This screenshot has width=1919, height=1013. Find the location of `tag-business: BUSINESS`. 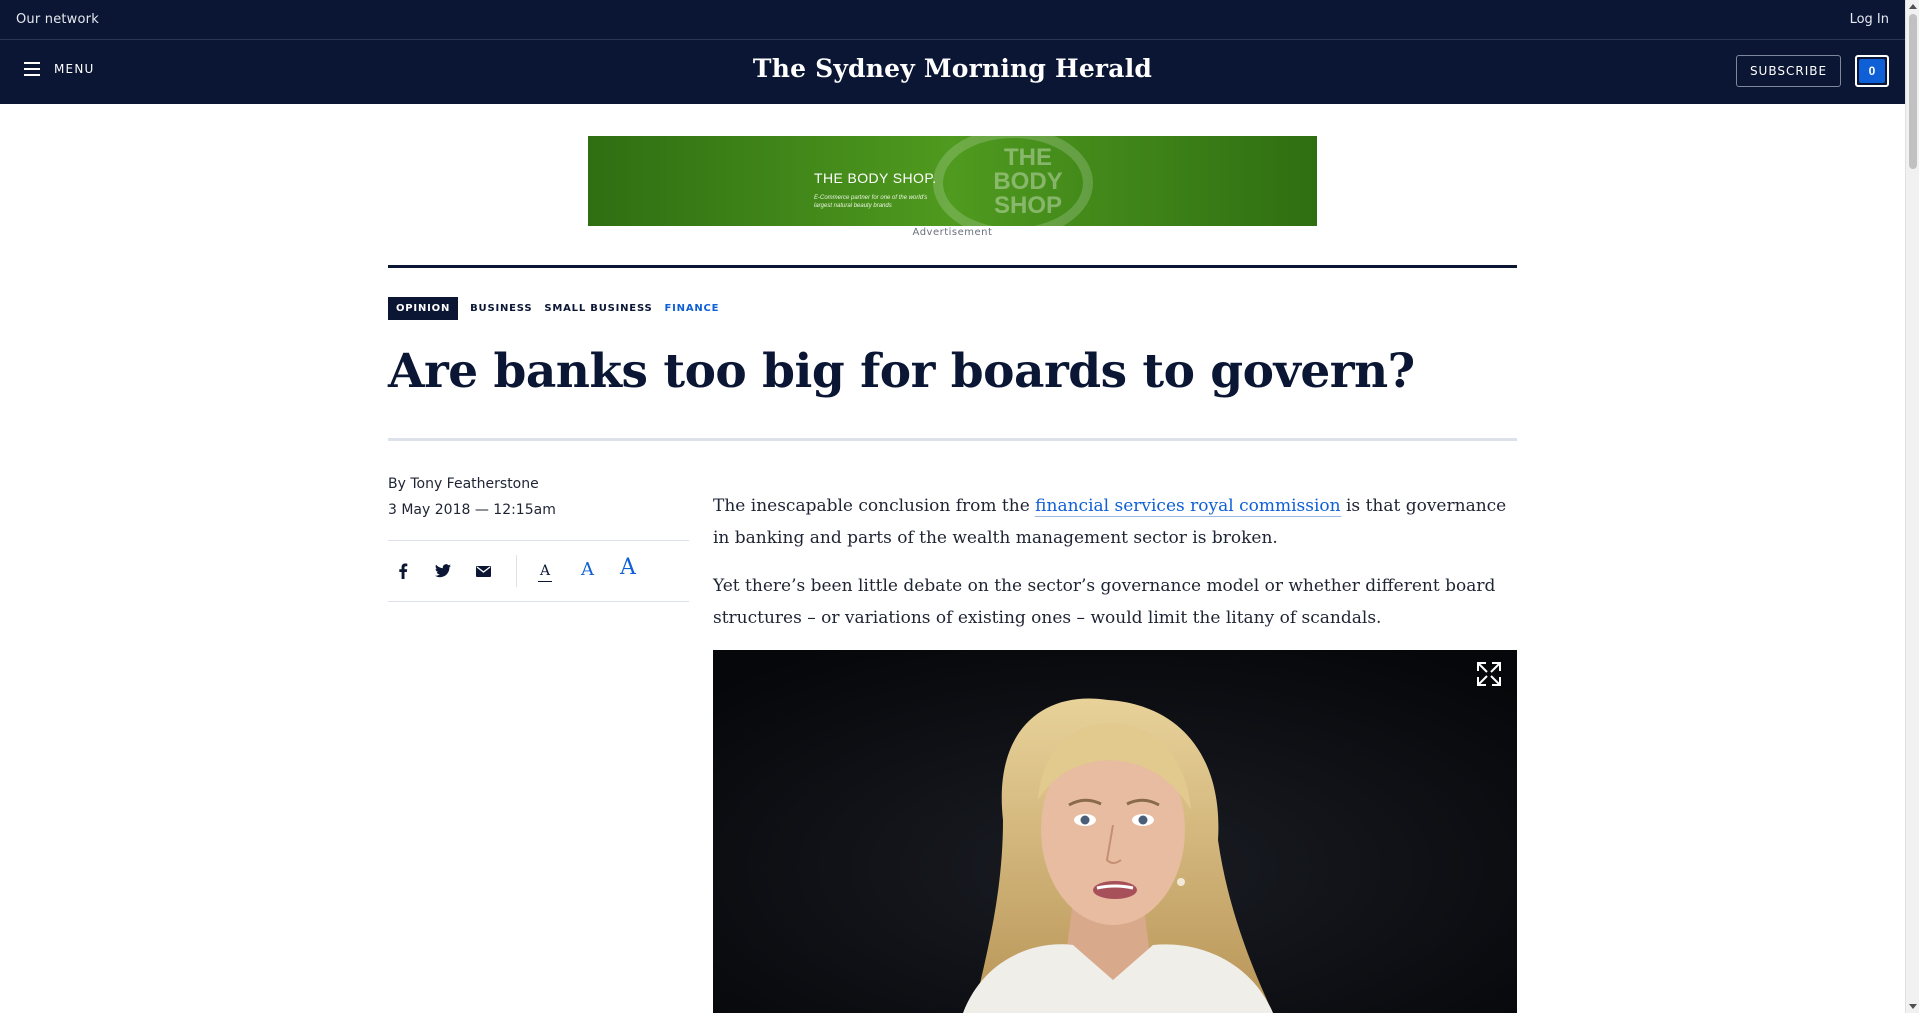

tag-business: BUSINESS is located at coordinates (501, 308).